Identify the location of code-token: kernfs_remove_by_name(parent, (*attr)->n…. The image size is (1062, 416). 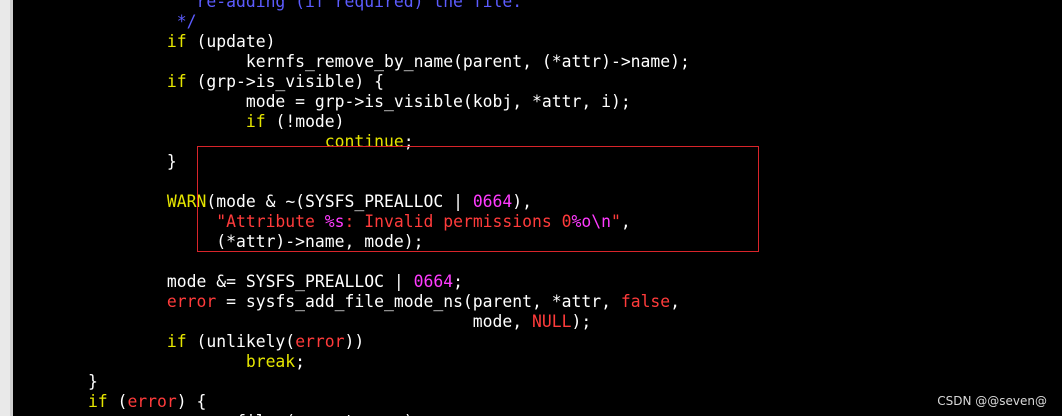
(351, 61).